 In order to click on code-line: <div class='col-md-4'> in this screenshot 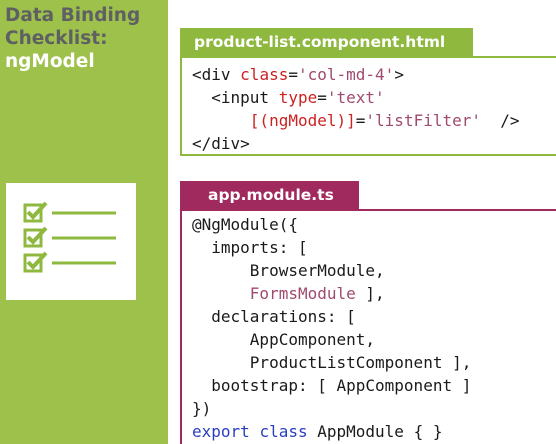, I will do `click(298, 74)`.